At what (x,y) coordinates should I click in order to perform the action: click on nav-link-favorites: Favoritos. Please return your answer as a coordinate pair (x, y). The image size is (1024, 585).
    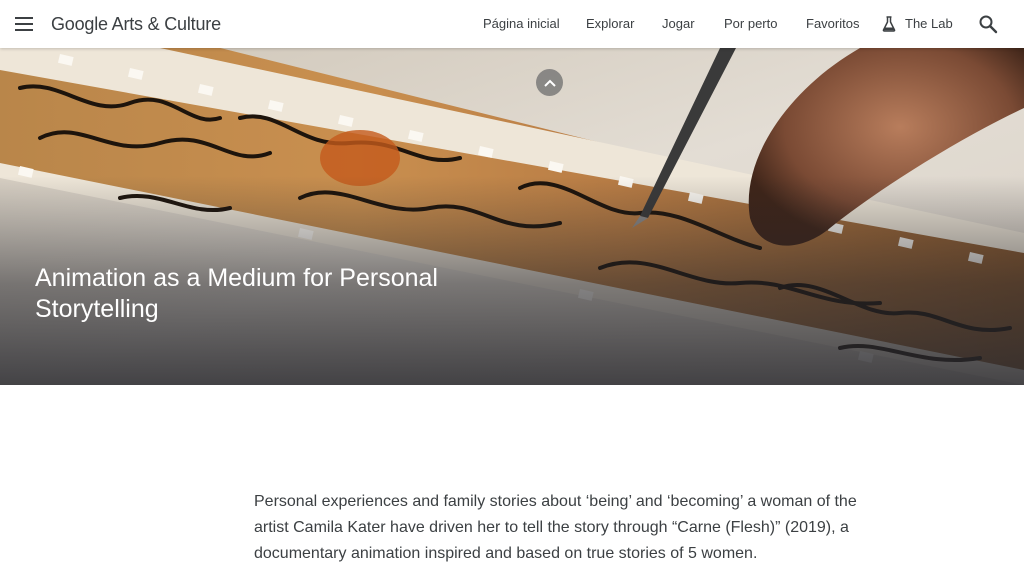
    Looking at the image, I should click on (832, 24).